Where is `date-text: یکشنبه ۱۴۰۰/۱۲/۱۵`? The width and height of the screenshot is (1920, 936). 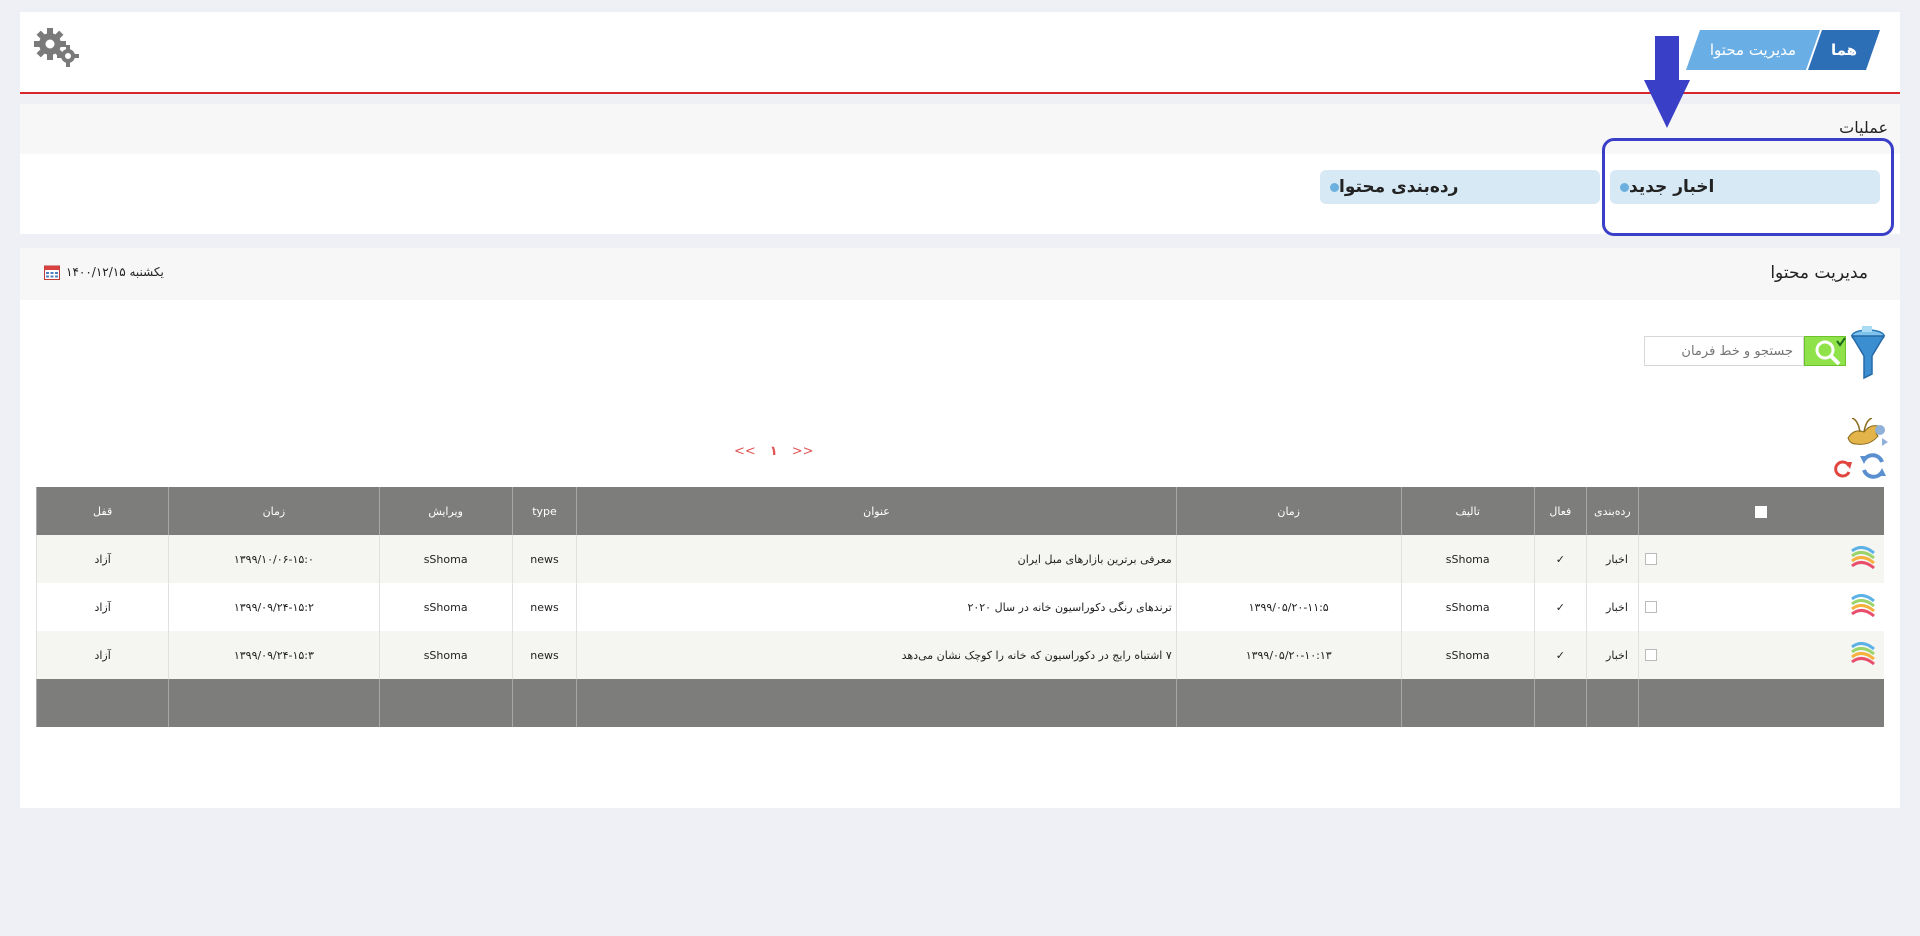 date-text: یکشنبه ۱۴۰۰/۱۲/۱۵ is located at coordinates (115, 272).